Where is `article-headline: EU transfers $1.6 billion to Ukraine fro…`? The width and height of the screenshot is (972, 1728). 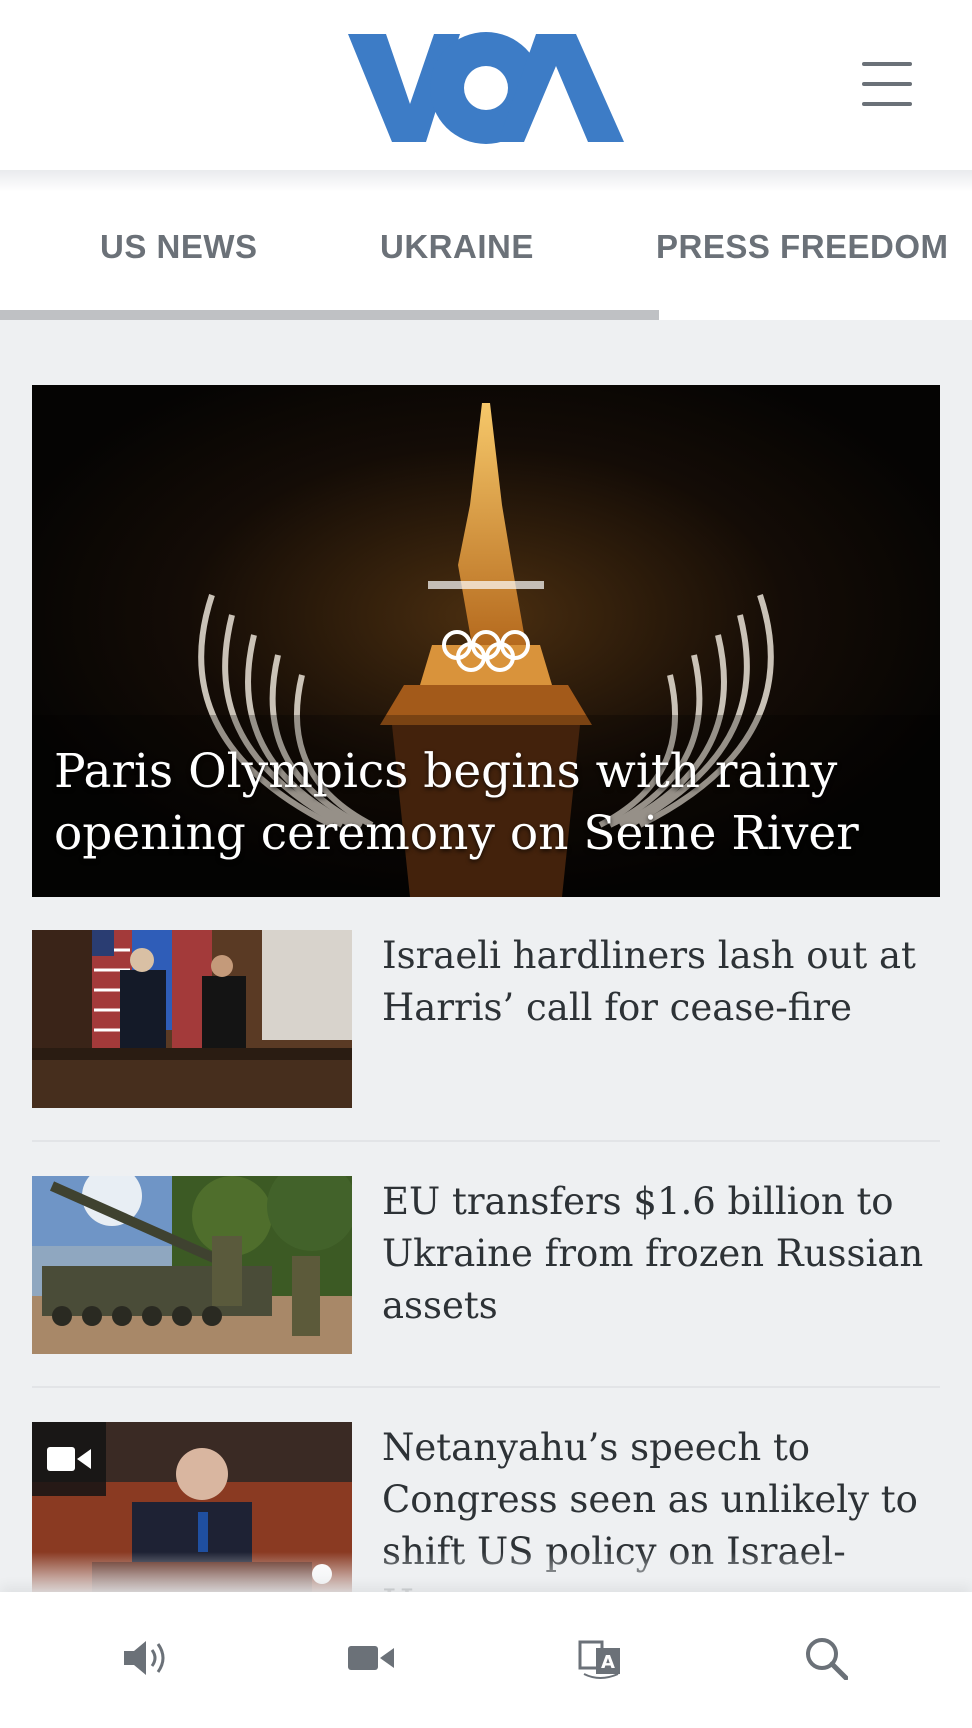
article-headline: EU transfers $1.6 billion to Ukraine fro… is located at coordinates (662, 1254).